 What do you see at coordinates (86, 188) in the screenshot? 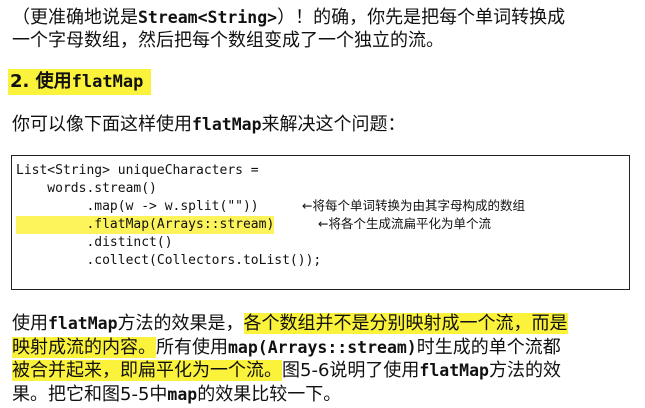
I see `code-line: words.stream()` at bounding box center [86, 188].